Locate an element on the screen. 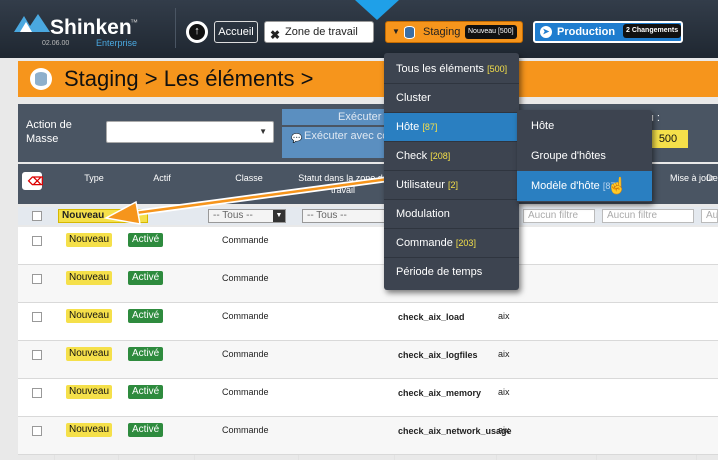 This screenshot has width=718, height=460. logo-name: Shinken is located at coordinates (91, 27).